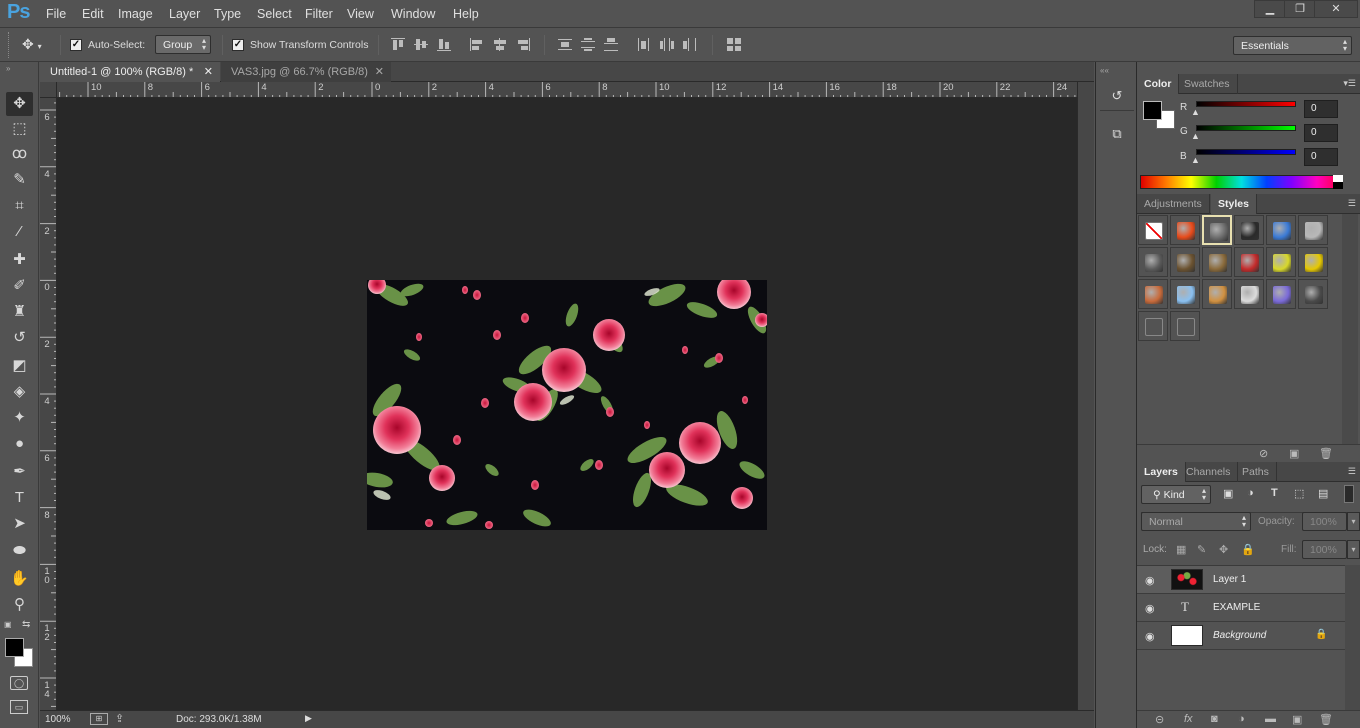  I want to click on swap-colors-icon: ⇆, so click(26, 624).